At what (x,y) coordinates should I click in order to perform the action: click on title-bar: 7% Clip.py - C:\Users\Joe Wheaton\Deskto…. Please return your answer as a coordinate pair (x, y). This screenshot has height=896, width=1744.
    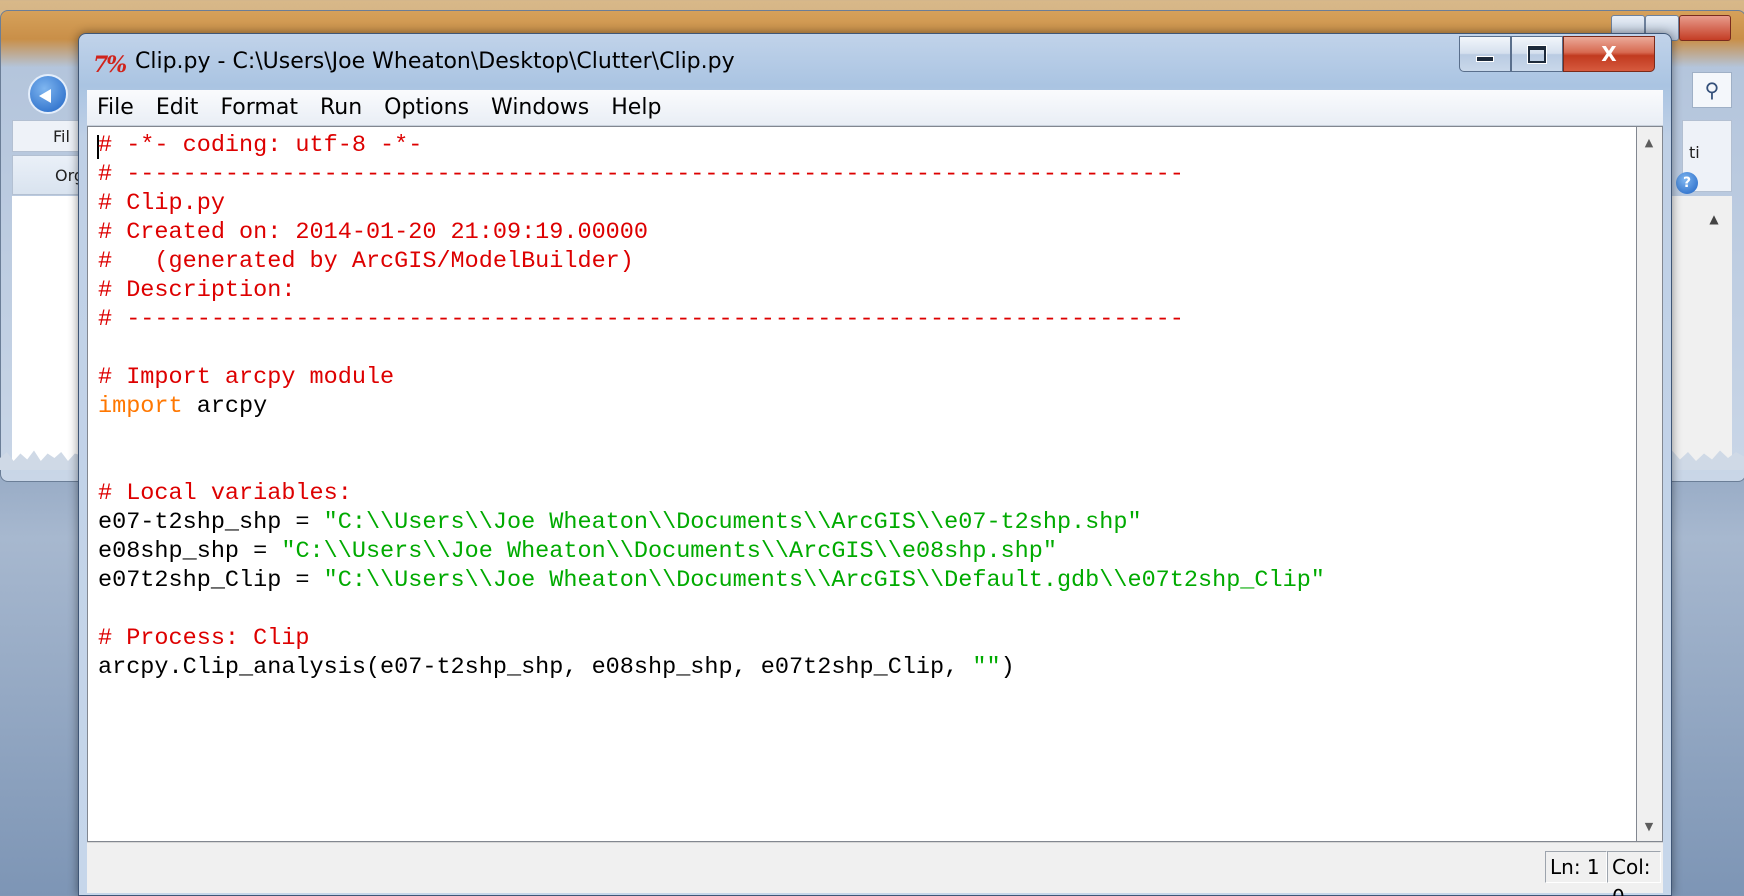
    Looking at the image, I should click on (875, 64).